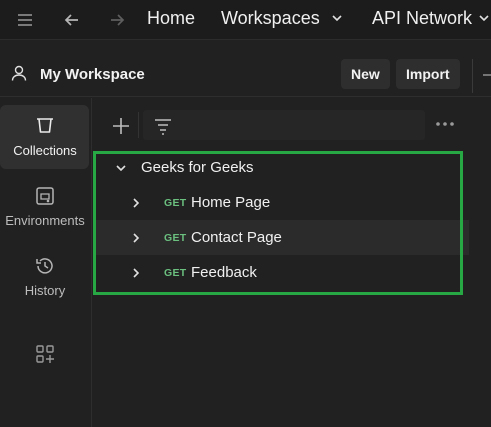 Image resolution: width=491 pixels, height=427 pixels. I want to click on sidebar-item-history: History, so click(45, 277).